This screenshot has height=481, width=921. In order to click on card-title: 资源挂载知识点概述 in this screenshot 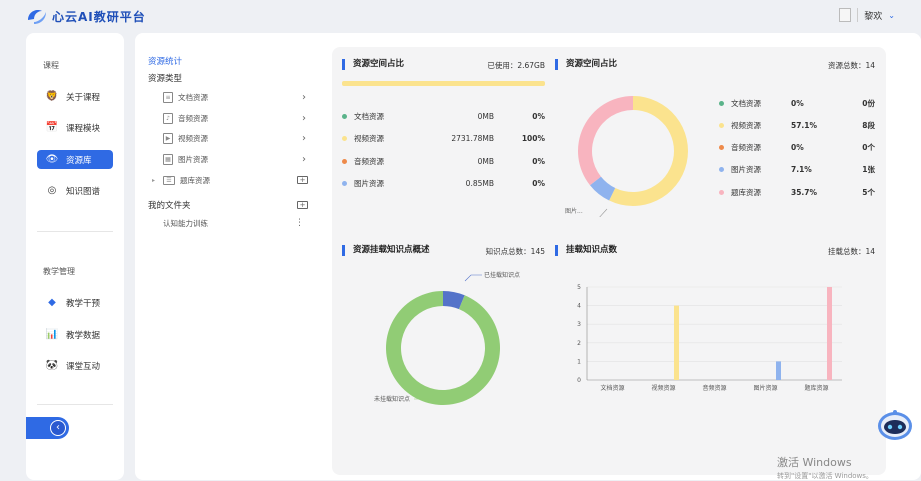, I will do `click(386, 250)`.